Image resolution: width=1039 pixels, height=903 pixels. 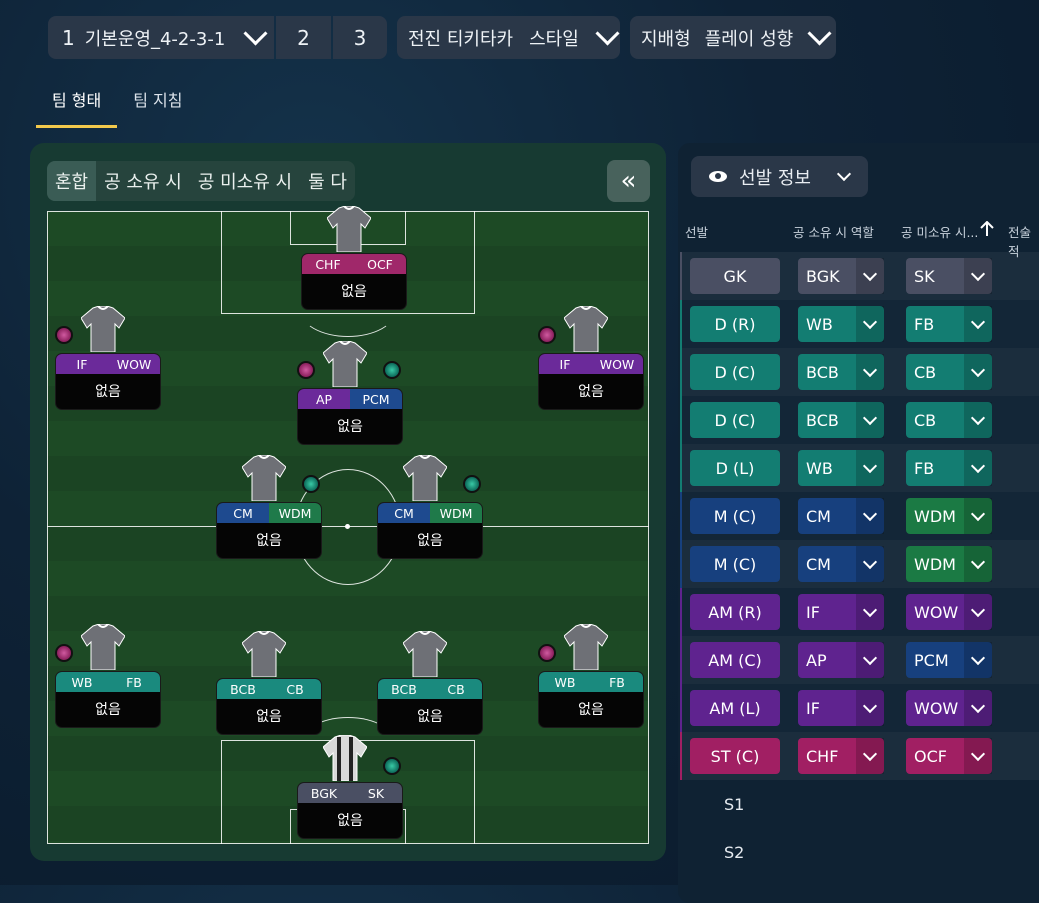 I want to click on eye-icon, so click(x=718, y=176).